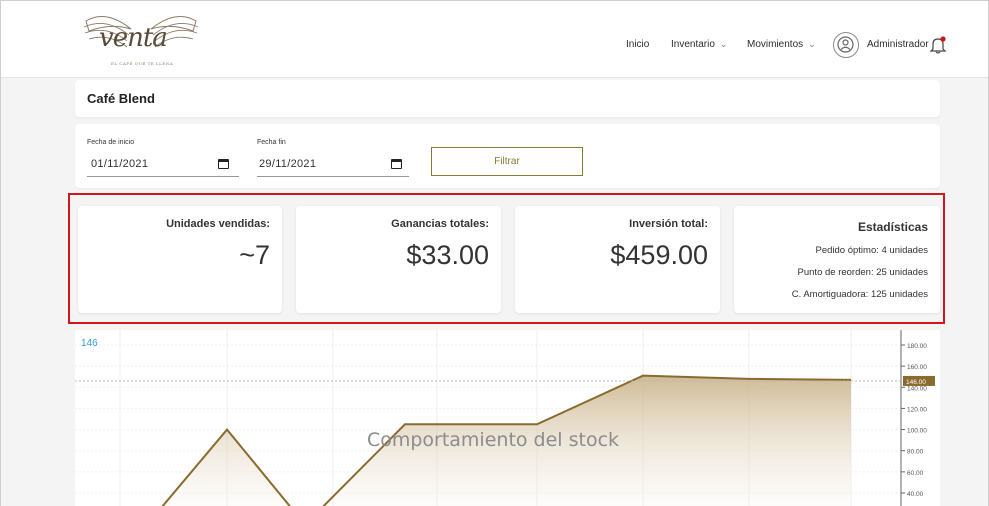 This screenshot has height=506, width=989. I want to click on reorder-point-text: Punto de reorden: 25 unidades, so click(862, 272).